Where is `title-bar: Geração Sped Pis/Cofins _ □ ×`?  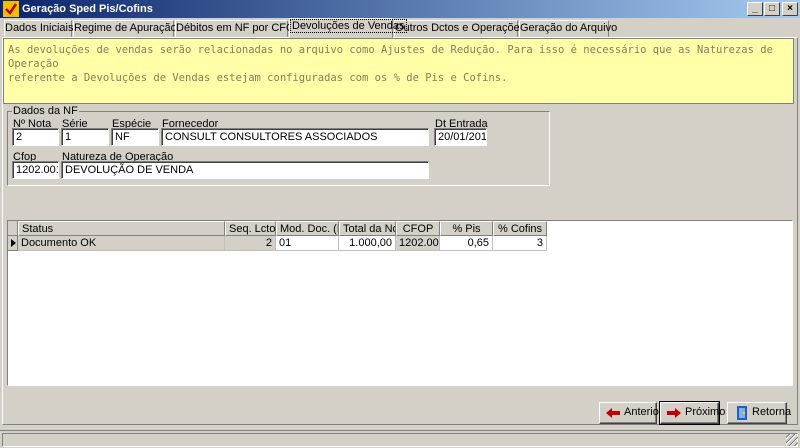
title-bar: Geração Sped Pis/Cofins _ □ × is located at coordinates (400, 9).